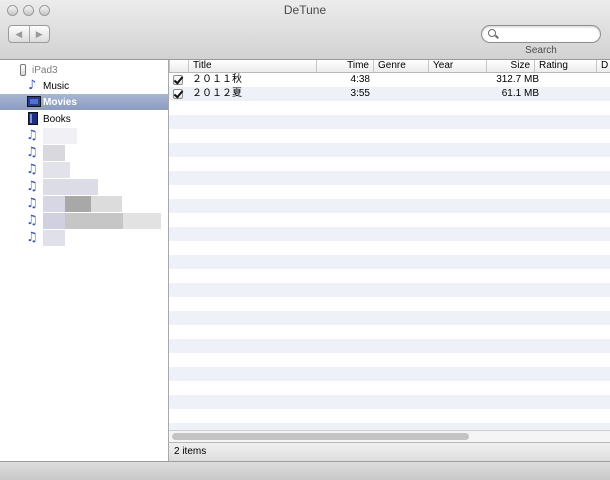  I want to click on navigation-segmented-control: ◀ ▶, so click(29, 34).